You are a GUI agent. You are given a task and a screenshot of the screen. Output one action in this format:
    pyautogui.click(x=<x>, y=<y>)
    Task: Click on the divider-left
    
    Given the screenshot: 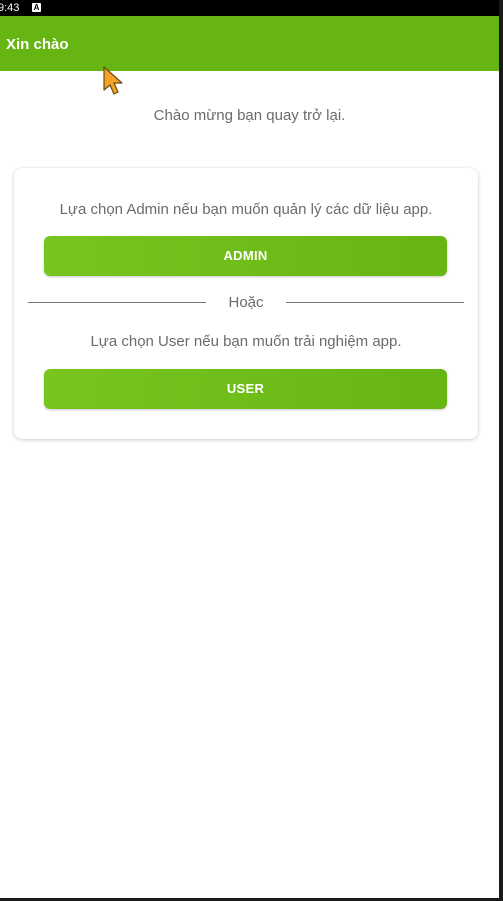 What is the action you would take?
    pyautogui.click(x=117, y=302)
    